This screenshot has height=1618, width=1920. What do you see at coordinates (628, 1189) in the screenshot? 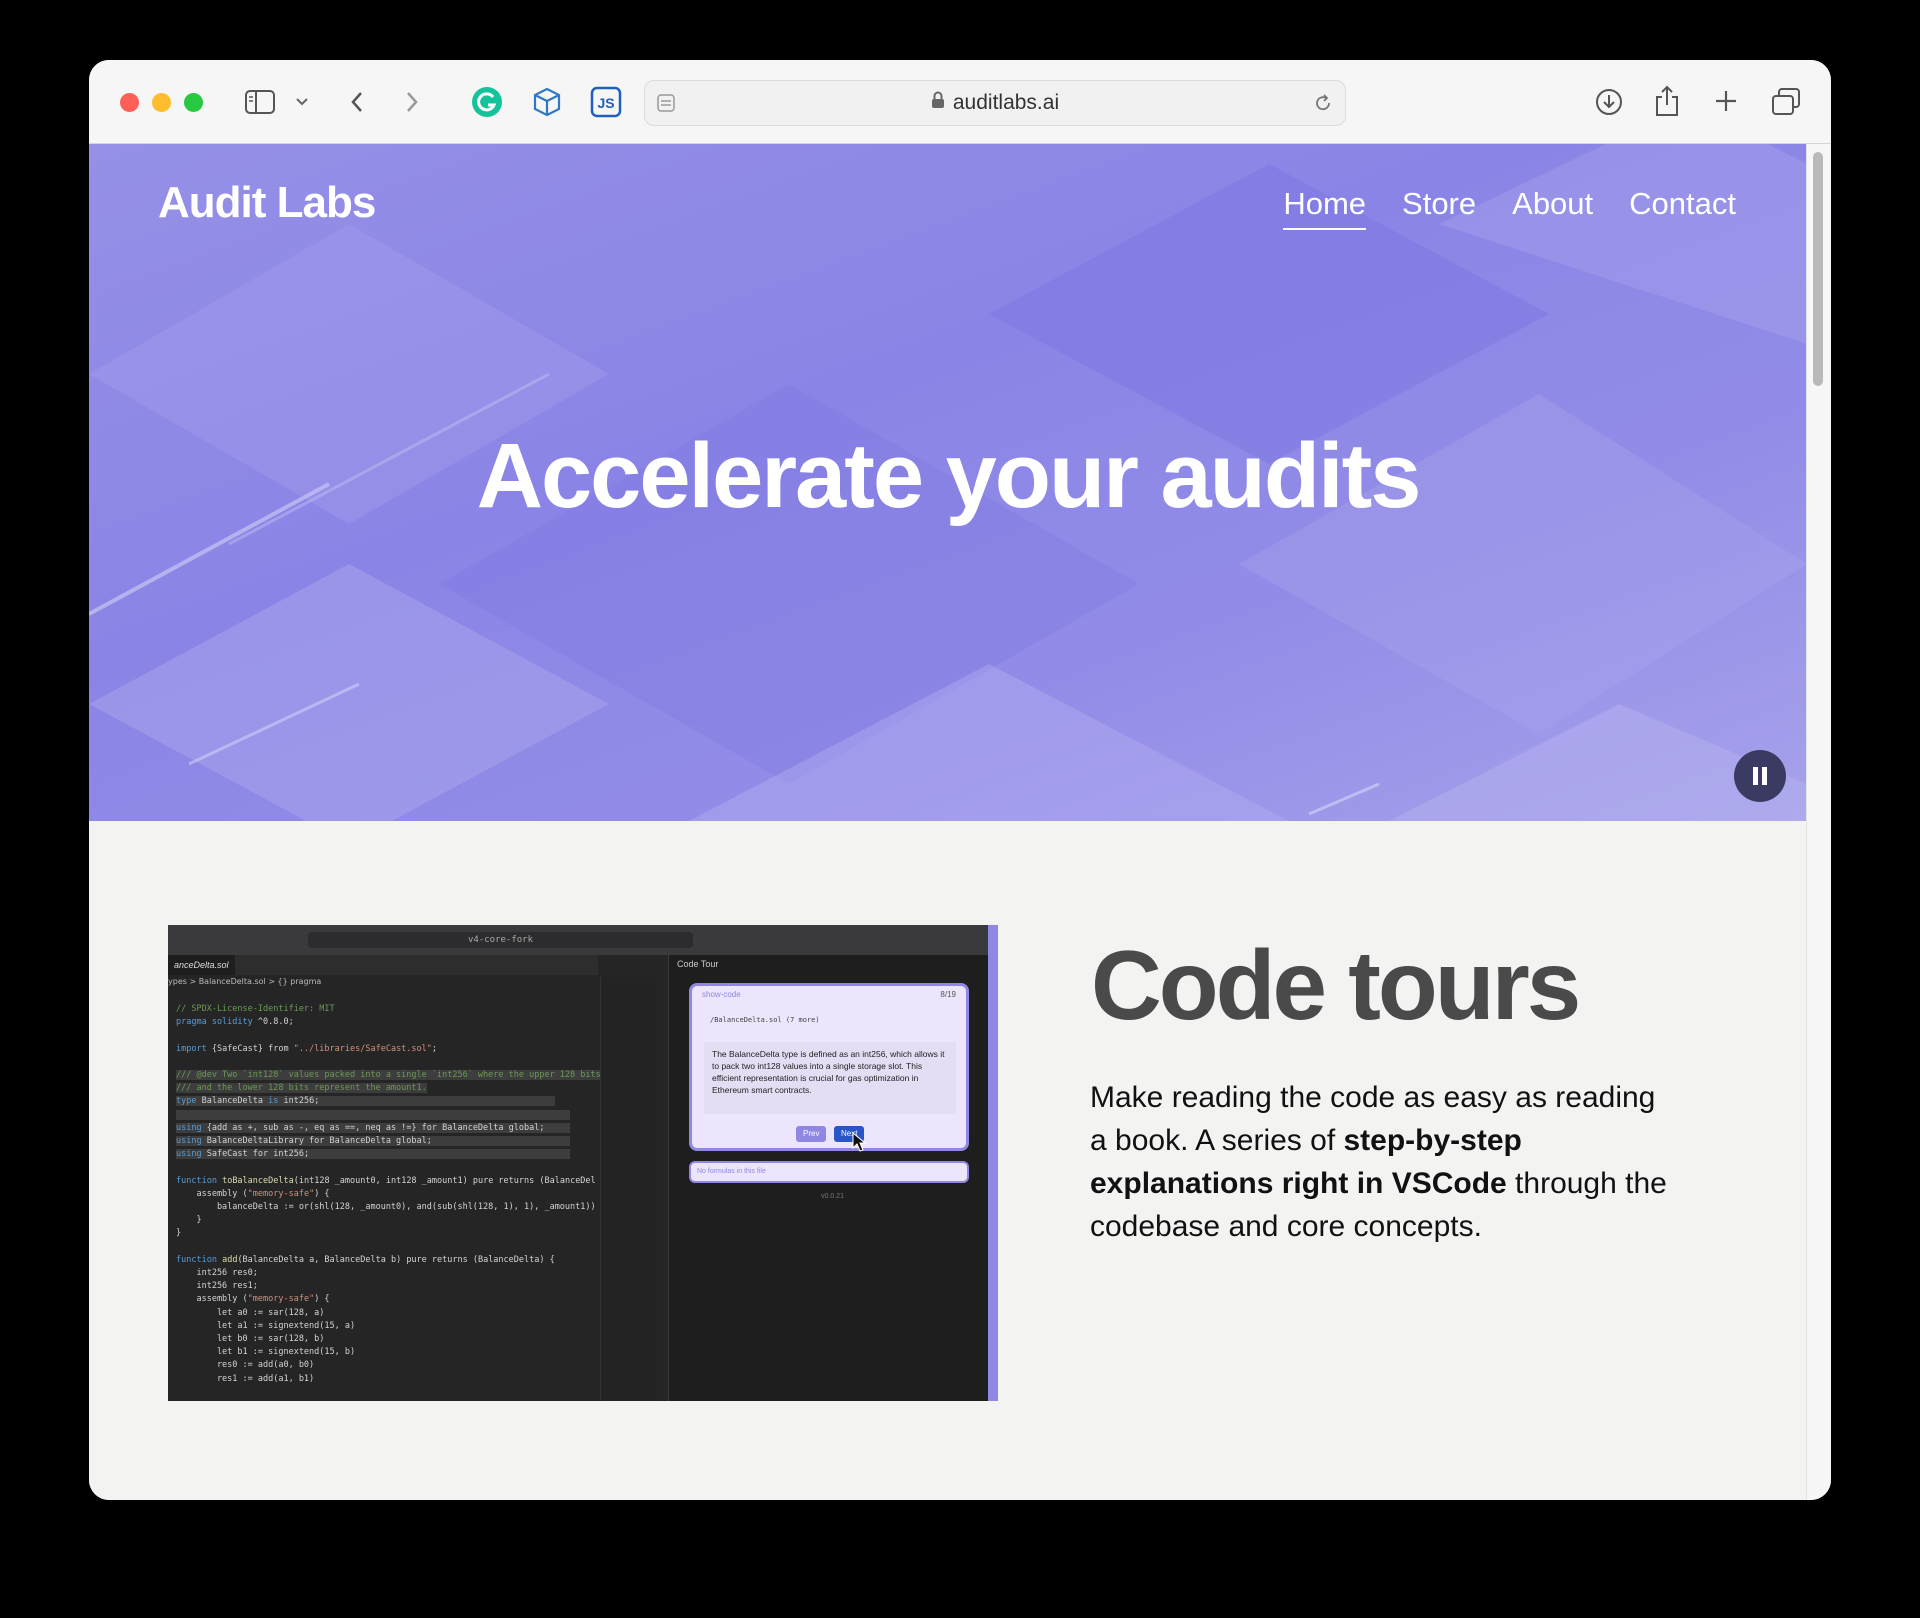
I see `editor-minimap` at bounding box center [628, 1189].